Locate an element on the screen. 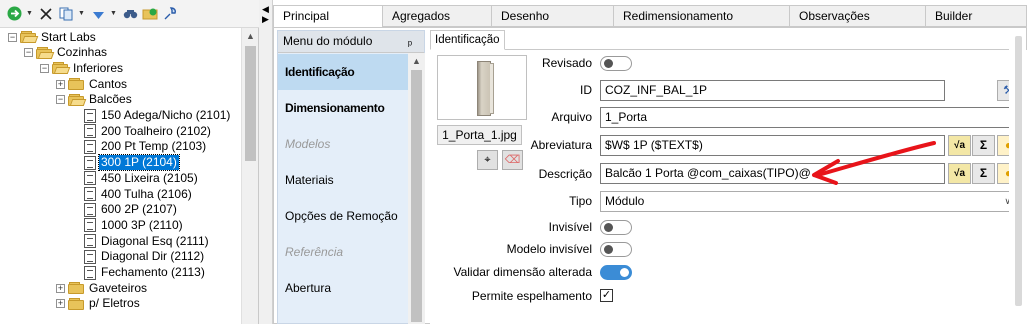  tab-principal: Principal is located at coordinates (328, 16).